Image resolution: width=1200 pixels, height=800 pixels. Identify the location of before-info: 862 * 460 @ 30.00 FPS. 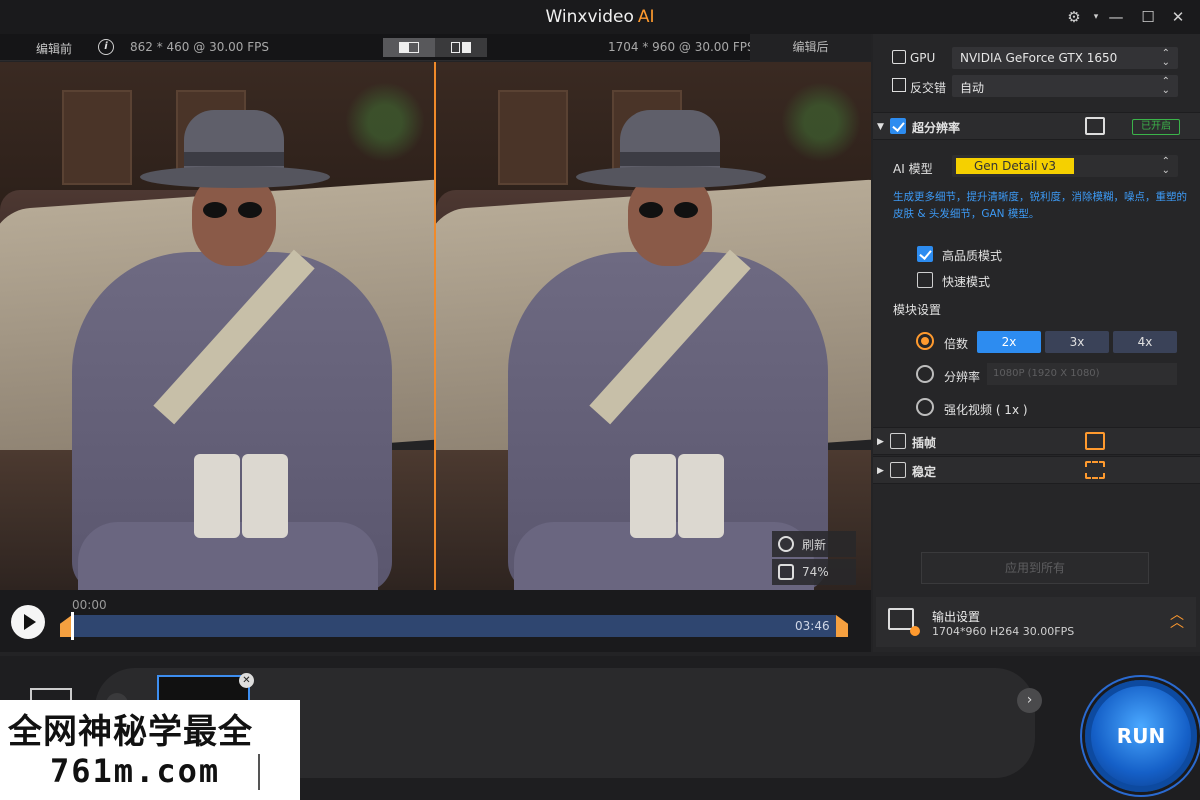
(199, 47).